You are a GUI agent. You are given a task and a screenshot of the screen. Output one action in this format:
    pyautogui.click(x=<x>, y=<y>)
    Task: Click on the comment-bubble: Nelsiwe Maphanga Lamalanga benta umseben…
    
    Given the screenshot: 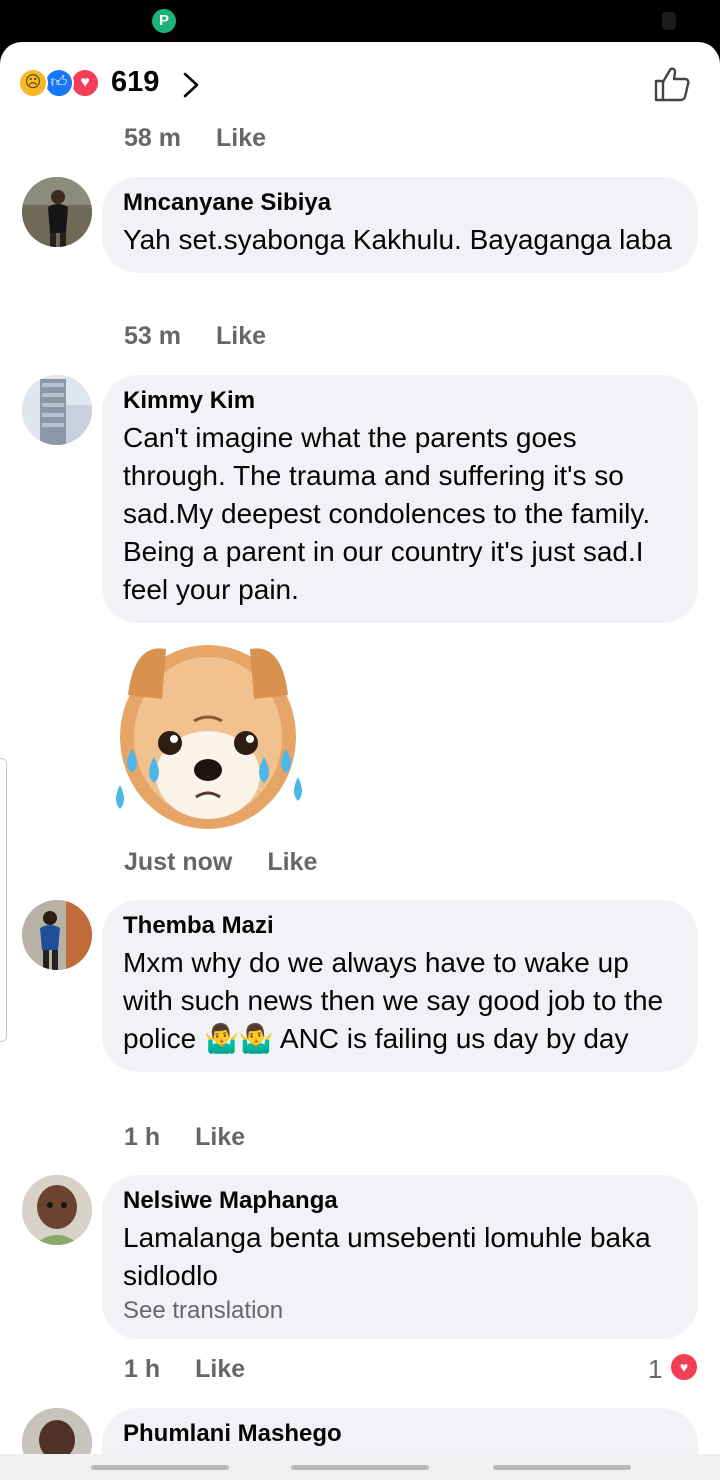 What is the action you would take?
    pyautogui.click(x=400, y=1257)
    